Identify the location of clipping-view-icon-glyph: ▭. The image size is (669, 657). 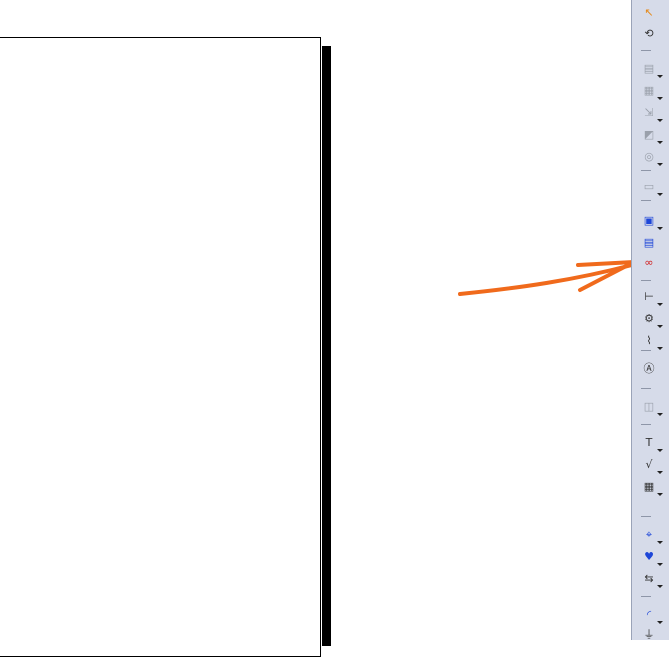
(649, 186).